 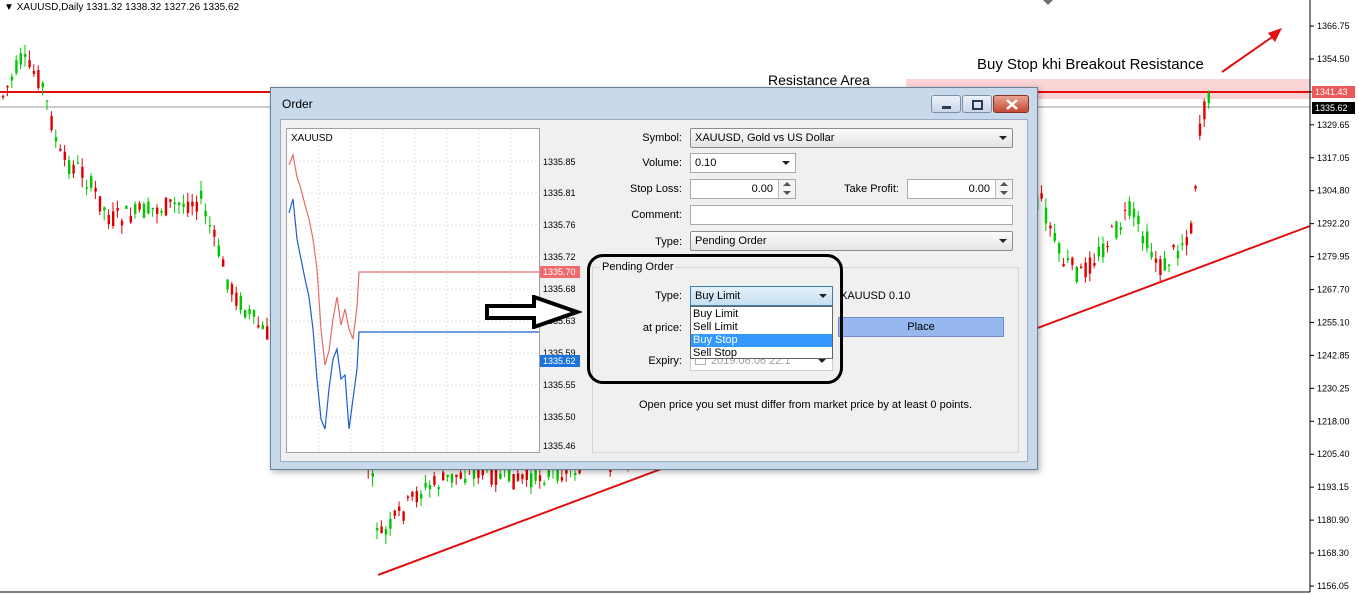 I want to click on price-axis-label: 1180.90, so click(x=1333, y=520).